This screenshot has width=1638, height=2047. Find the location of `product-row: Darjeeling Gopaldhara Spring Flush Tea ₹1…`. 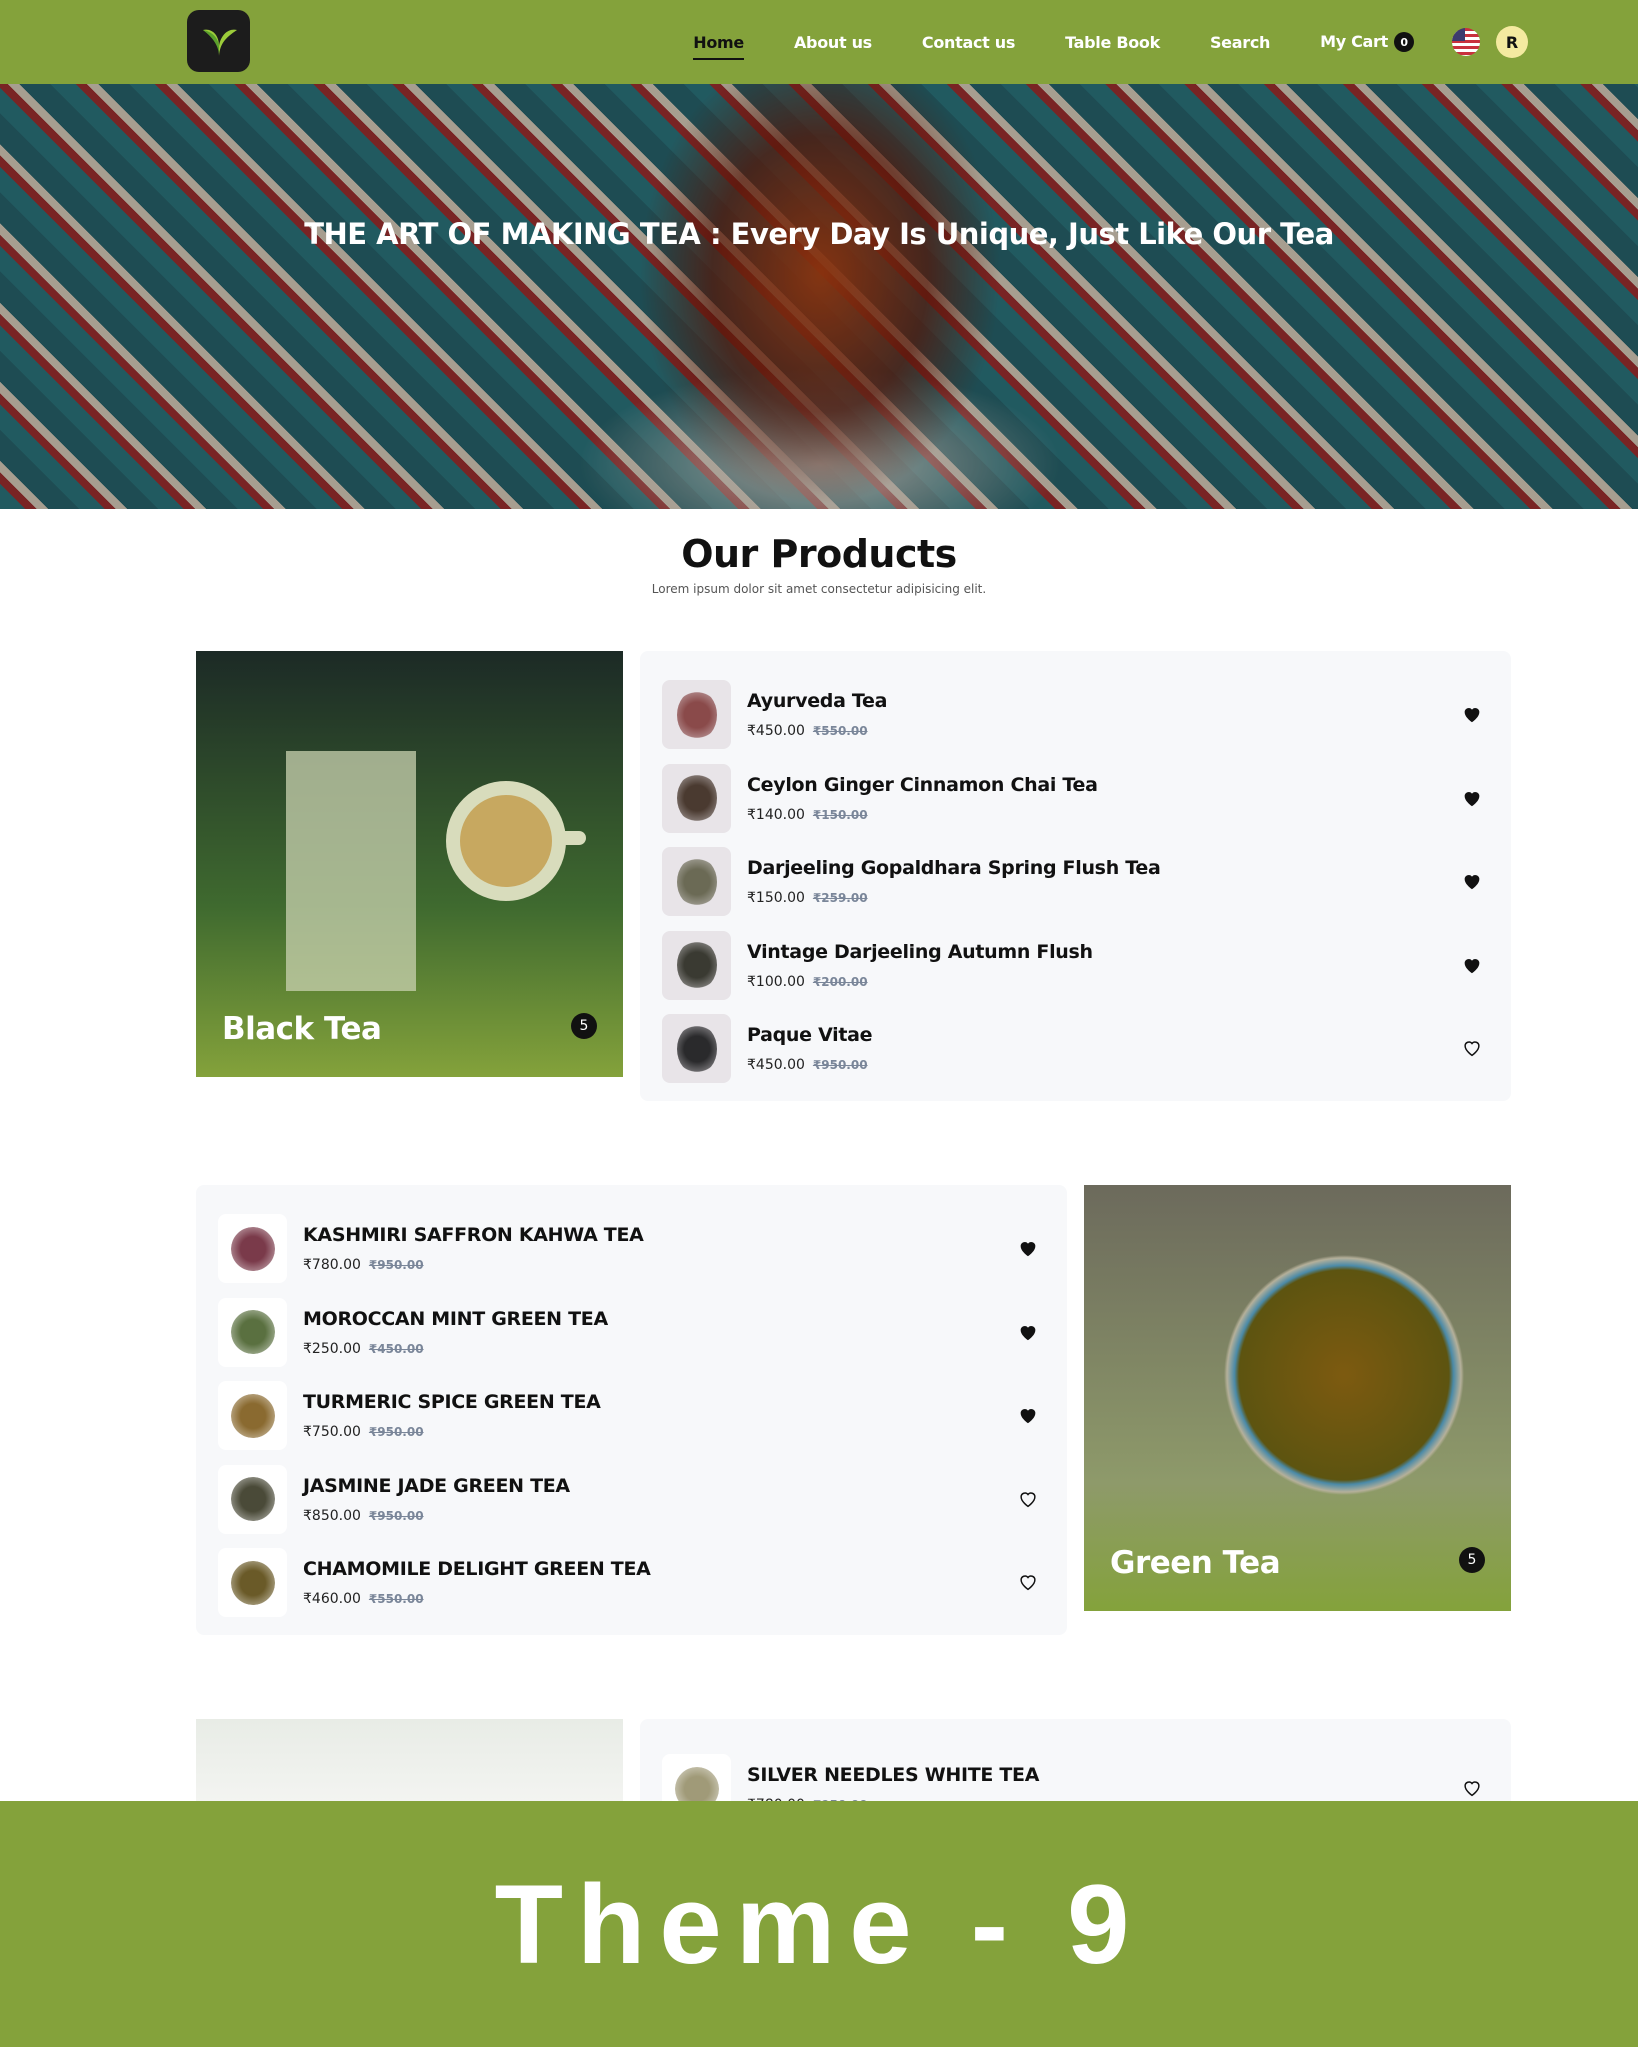

product-row: Darjeeling Gopaldhara Spring Flush Tea ₹1… is located at coordinates (1075, 882).